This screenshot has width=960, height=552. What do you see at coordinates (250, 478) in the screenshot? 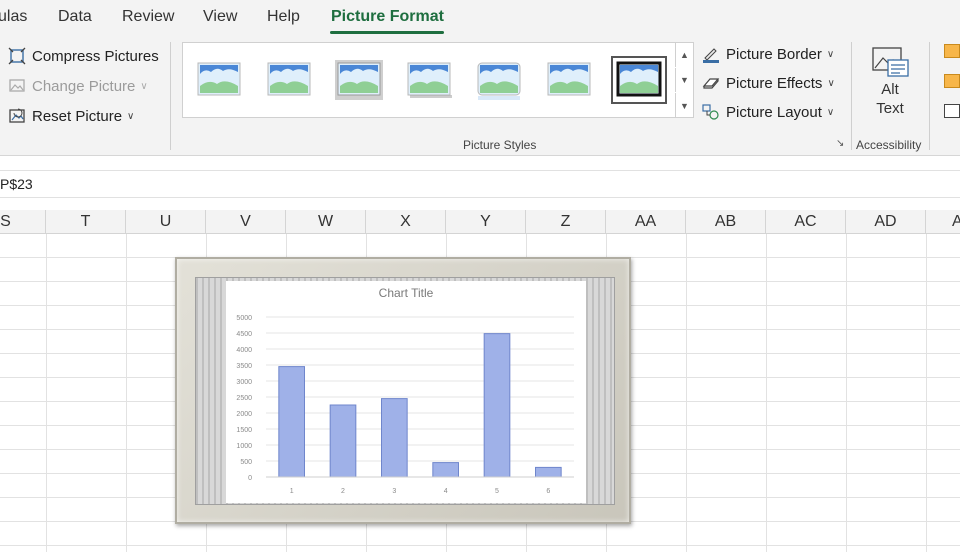
I see `y-tick-label: 0` at bounding box center [250, 478].